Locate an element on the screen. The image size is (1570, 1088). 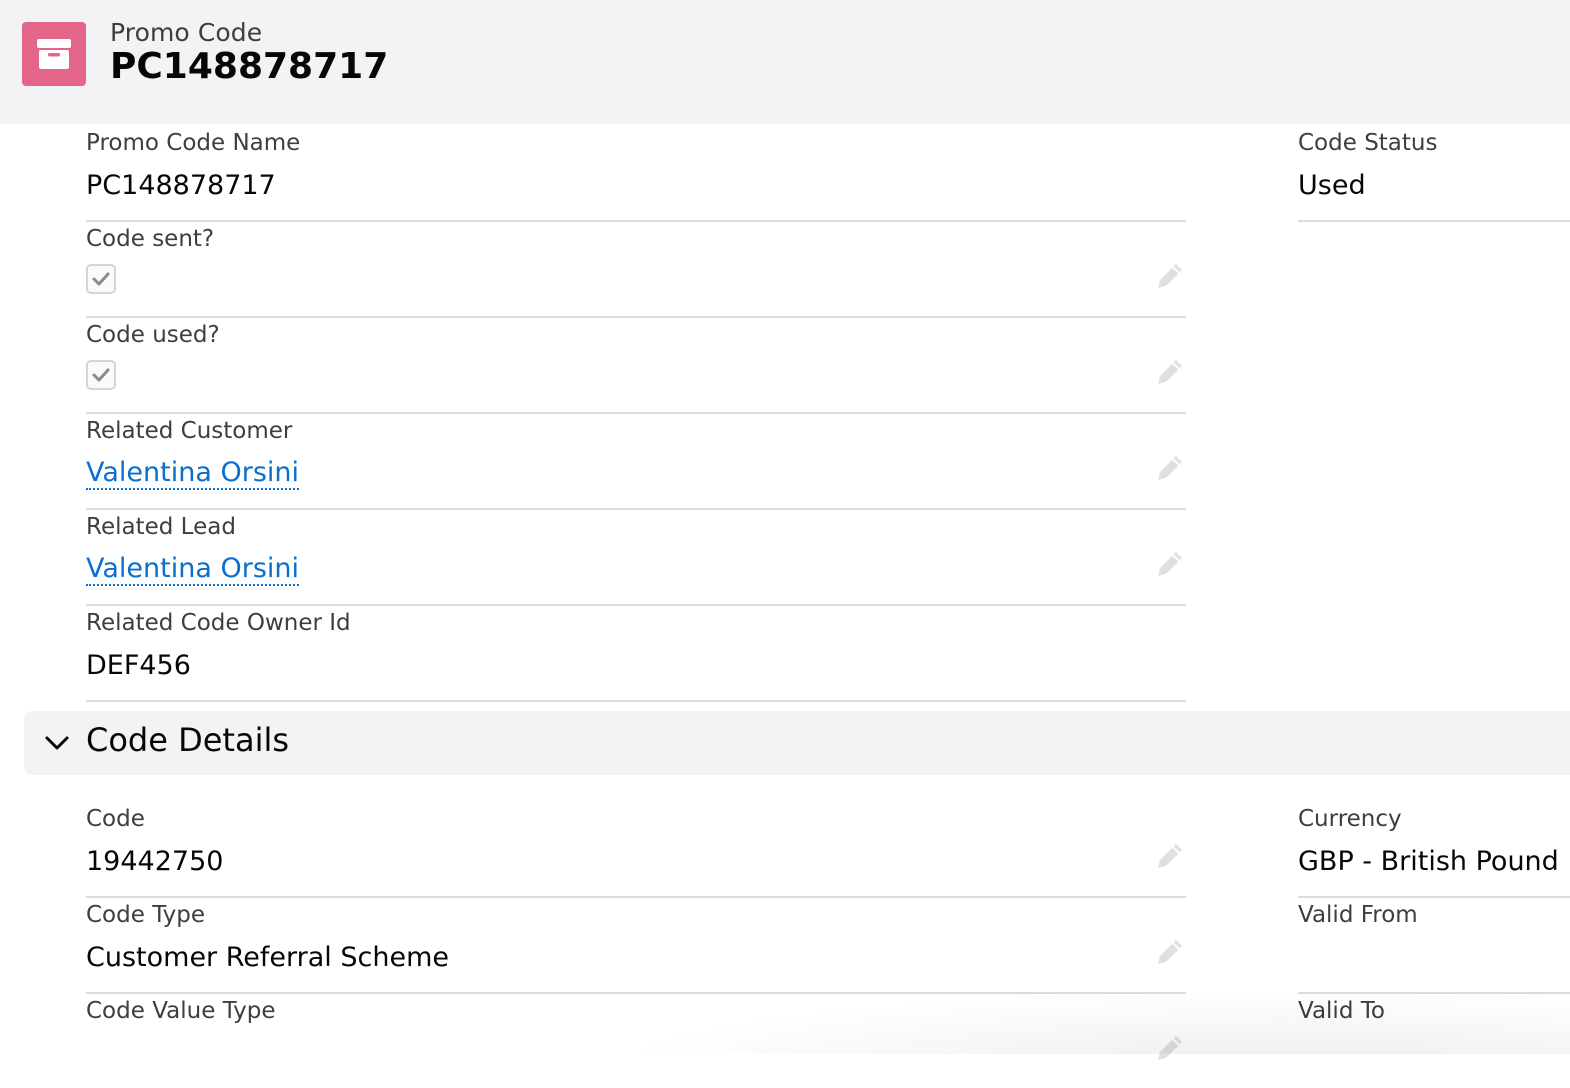
field-label: Currency is located at coordinates (1350, 819).